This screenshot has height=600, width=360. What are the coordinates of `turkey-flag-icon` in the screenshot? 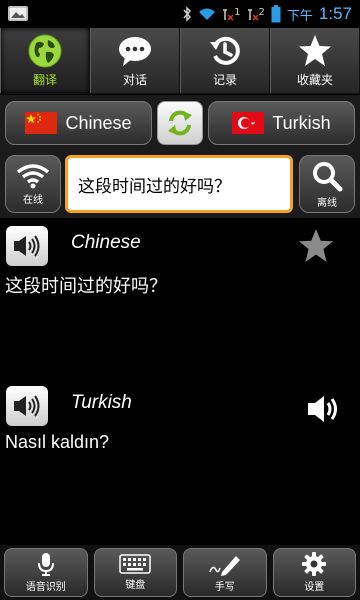 It's located at (248, 123).